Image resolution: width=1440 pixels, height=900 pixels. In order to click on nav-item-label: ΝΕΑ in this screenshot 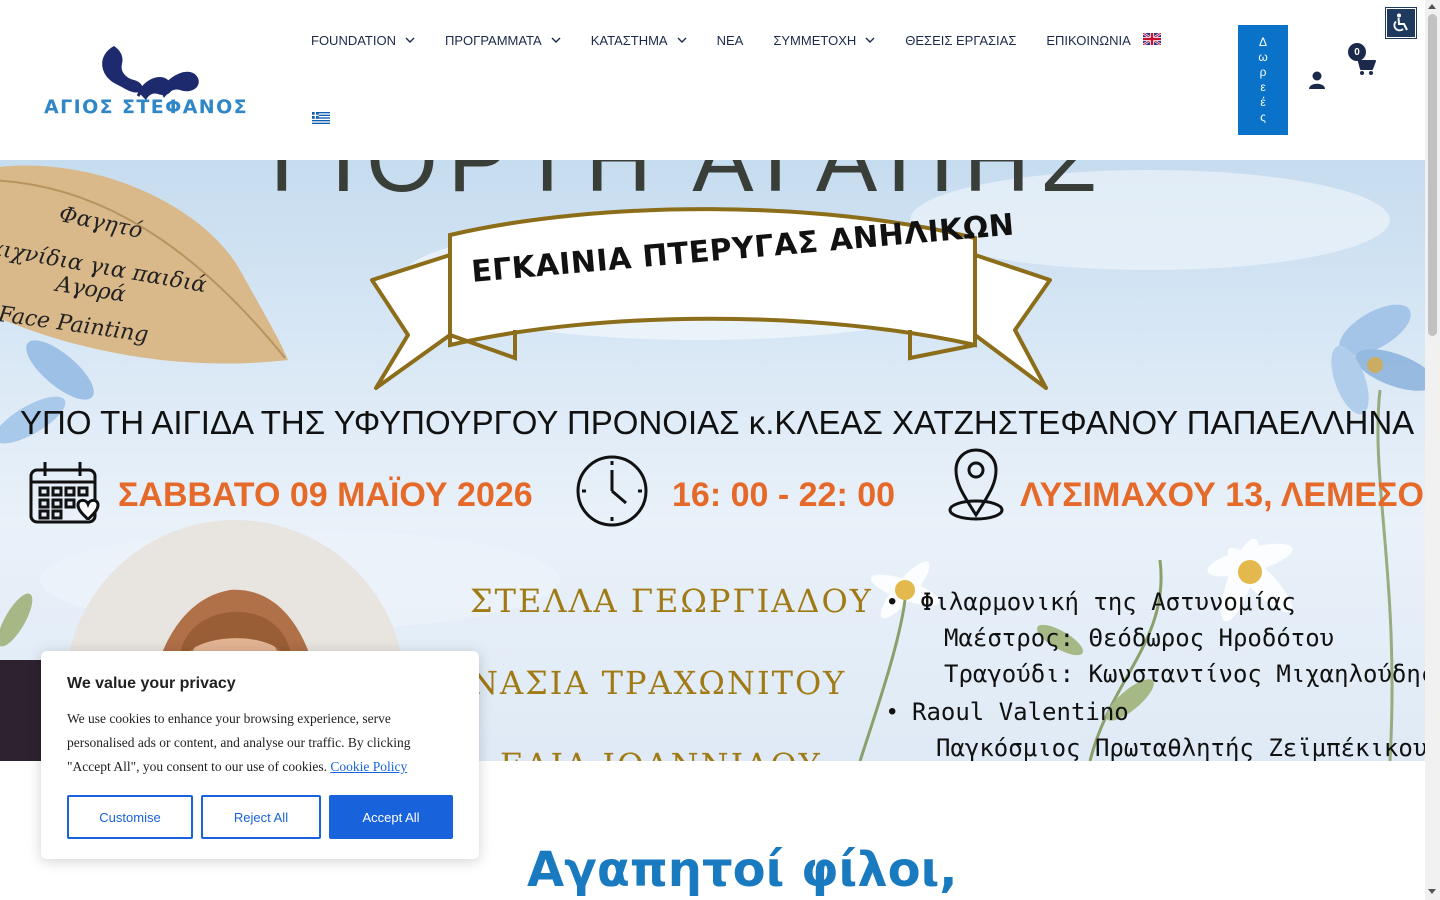, I will do `click(730, 40)`.